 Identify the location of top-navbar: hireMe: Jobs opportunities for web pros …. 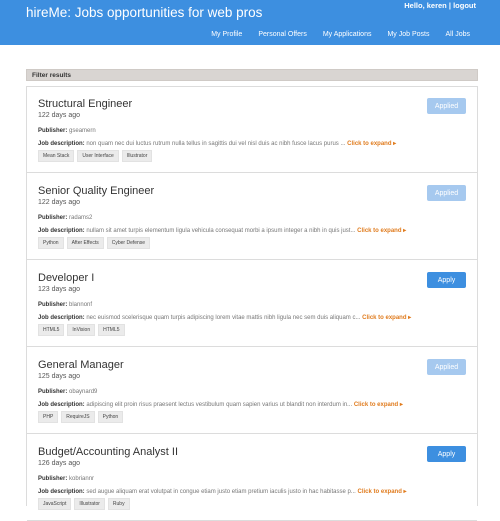
(250, 22).